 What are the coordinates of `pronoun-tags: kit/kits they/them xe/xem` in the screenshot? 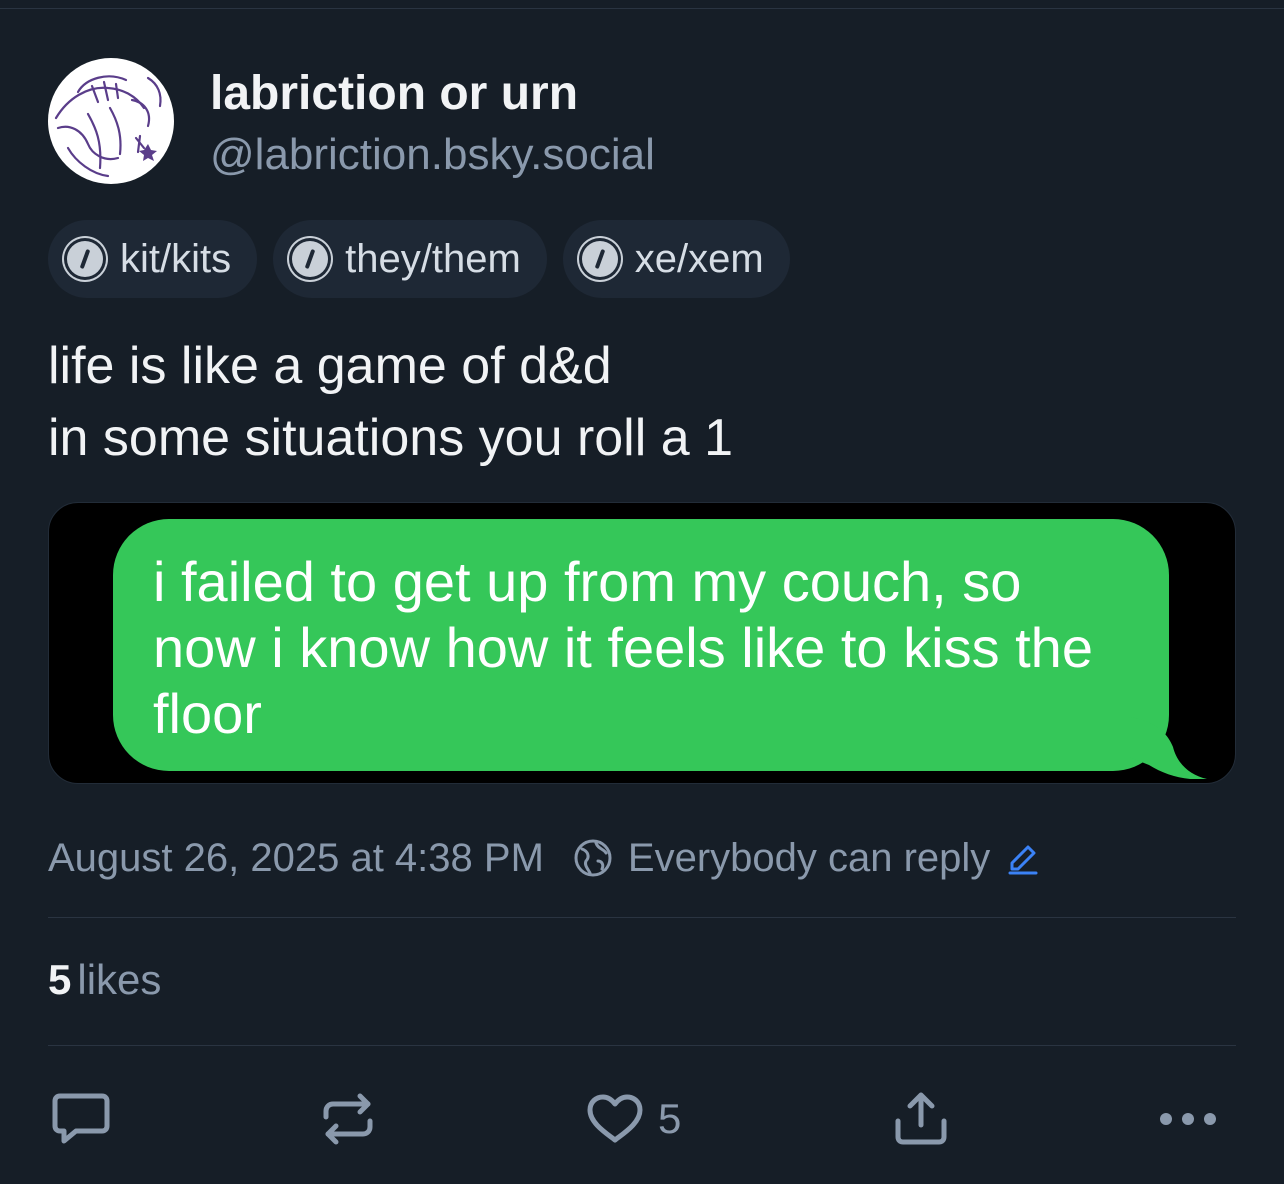 It's located at (419, 259).